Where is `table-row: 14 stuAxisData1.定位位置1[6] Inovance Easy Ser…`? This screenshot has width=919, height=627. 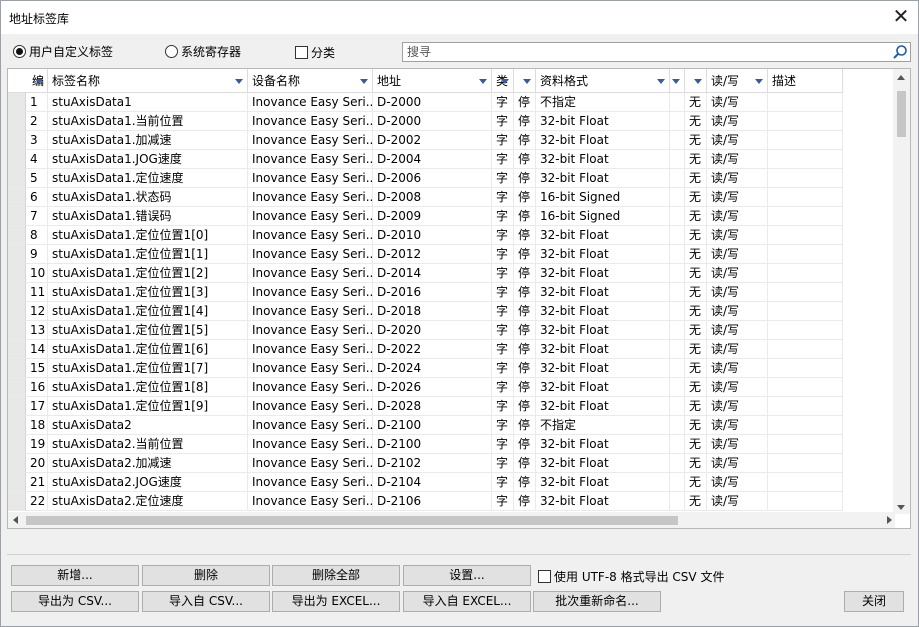 table-row: 14 stuAxisData1.定位位置1[6] Inovance Easy Ser… is located at coordinates (425, 349).